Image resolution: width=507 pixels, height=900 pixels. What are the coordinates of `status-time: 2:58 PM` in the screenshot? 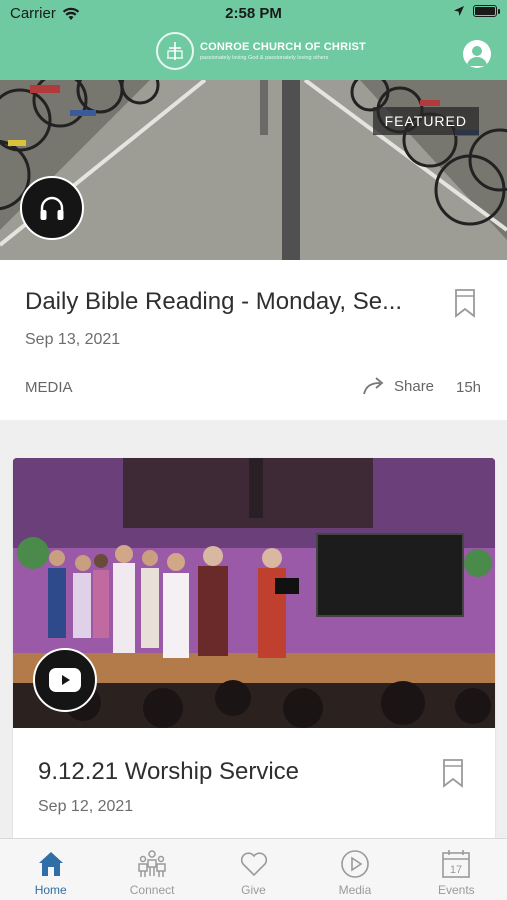 It's located at (253, 13).